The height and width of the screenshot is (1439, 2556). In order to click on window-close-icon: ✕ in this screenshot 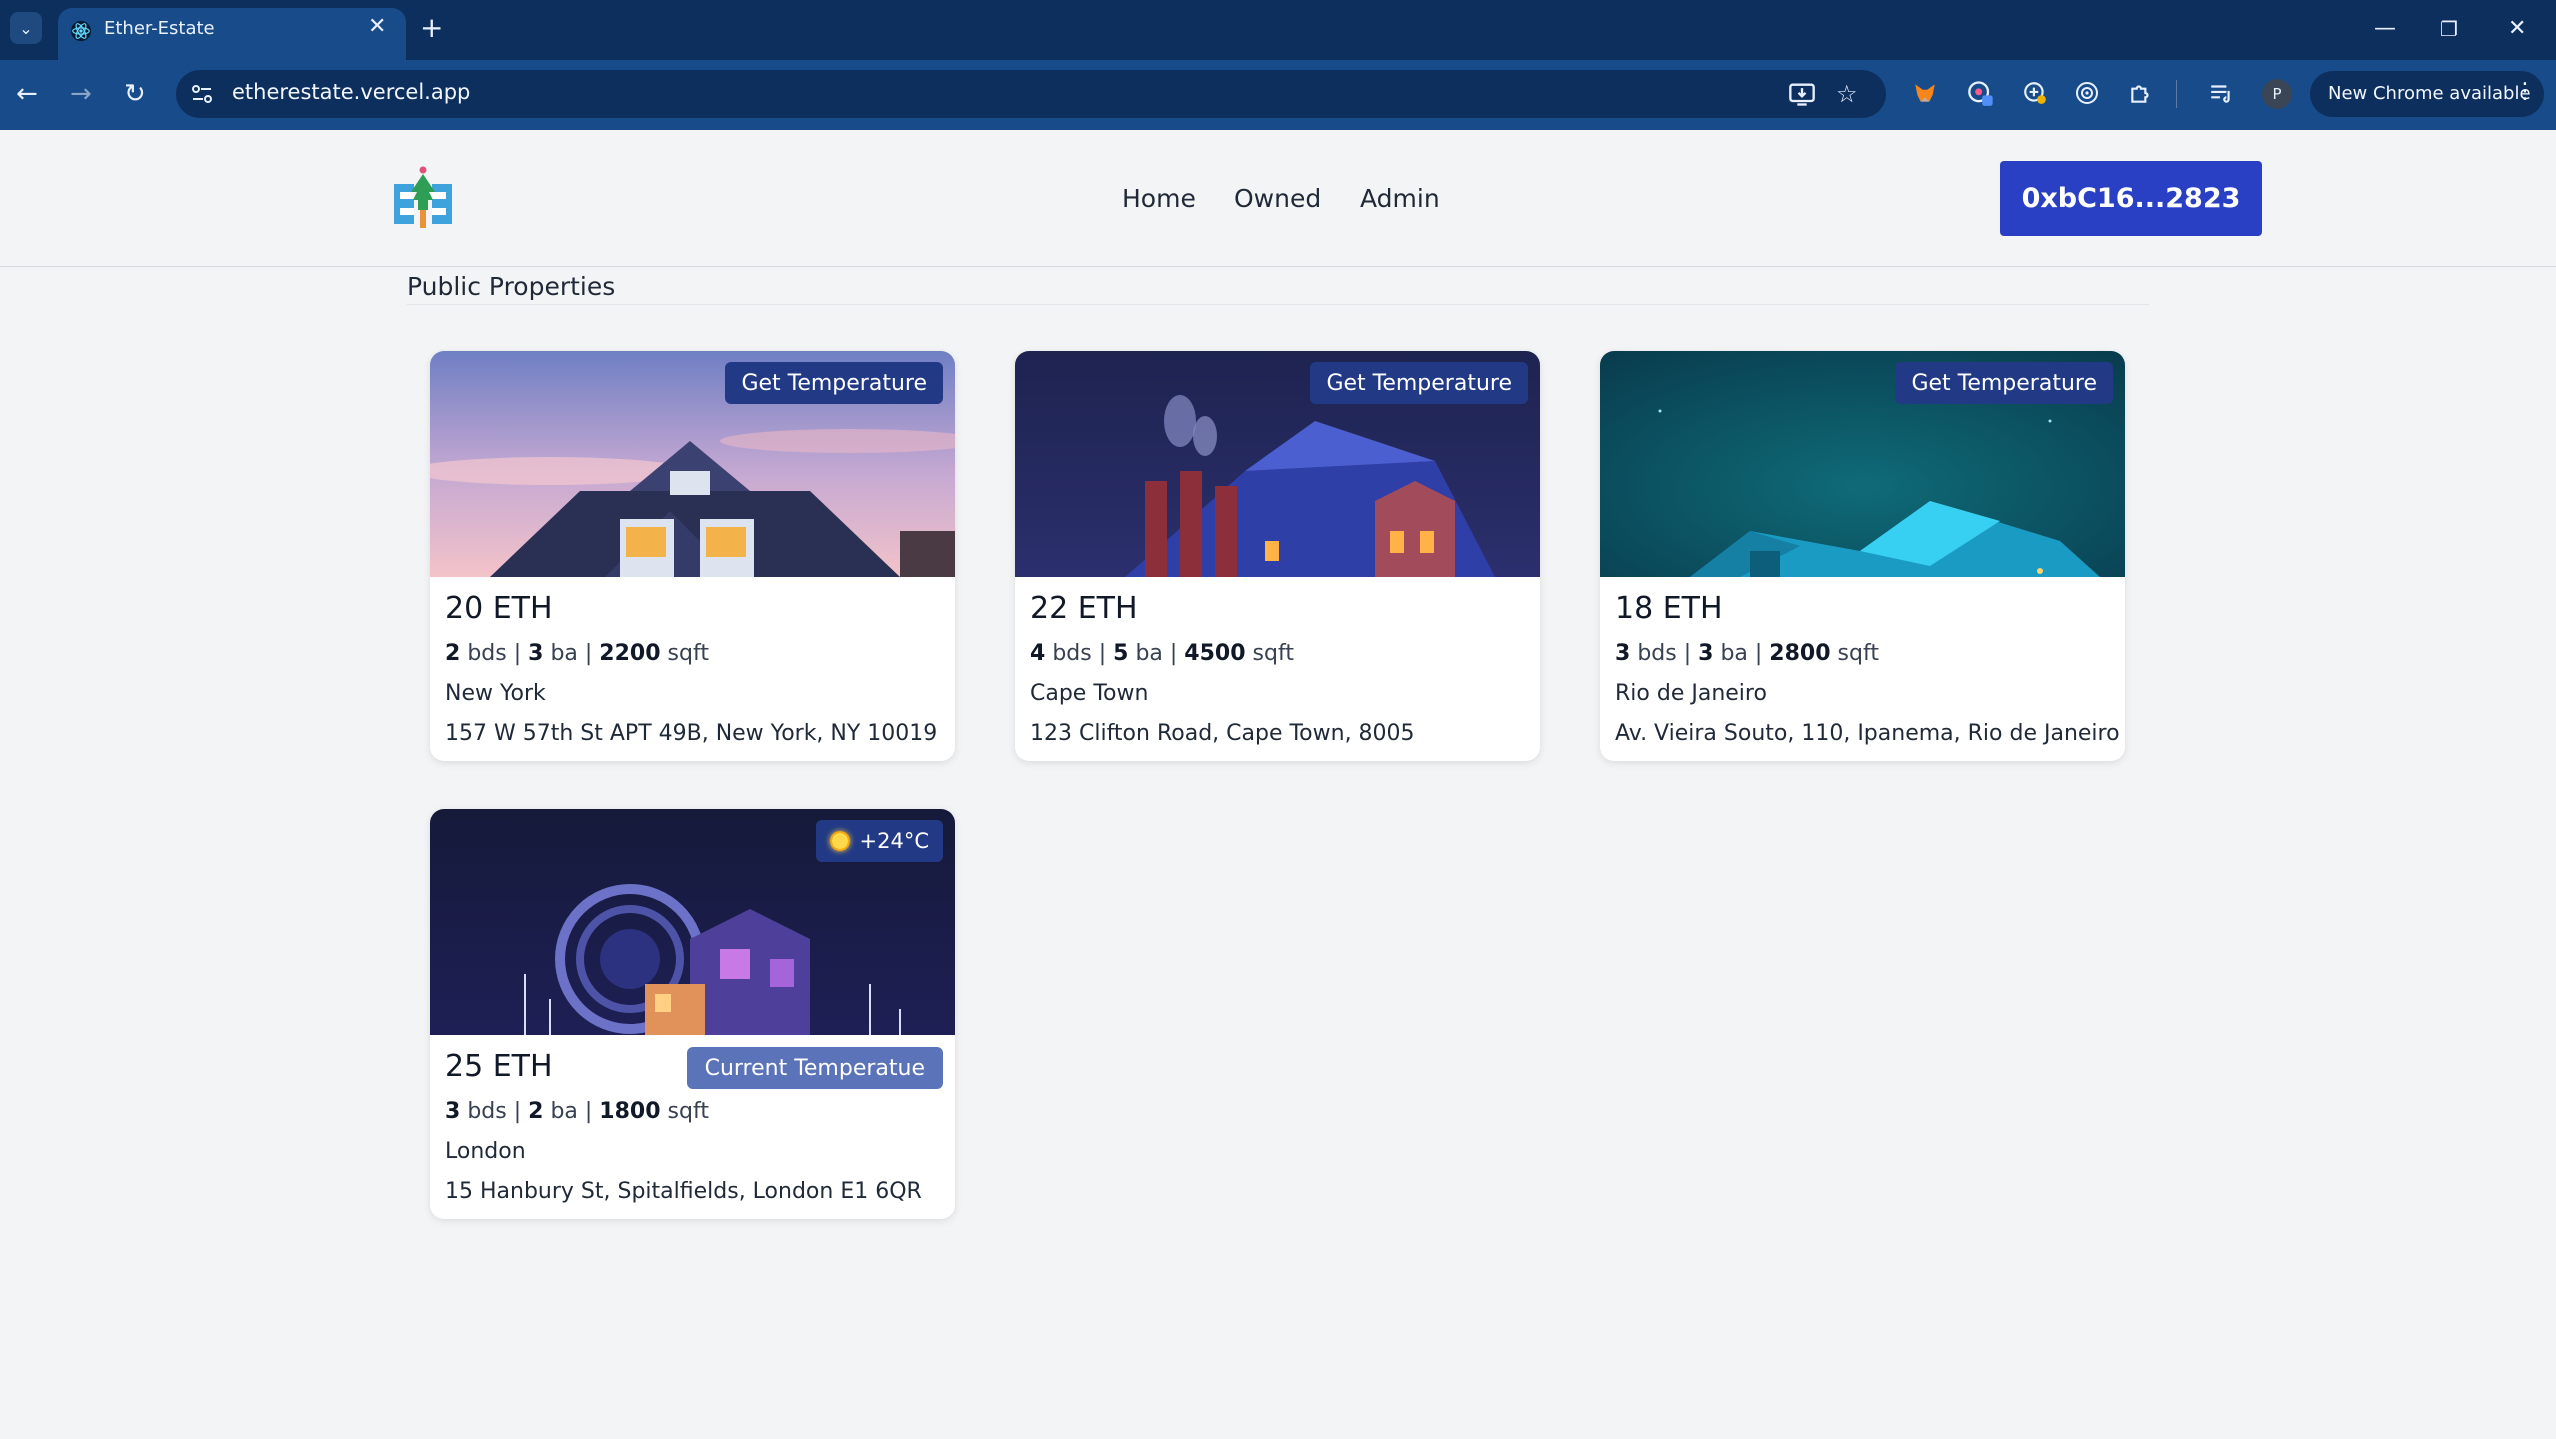, I will do `click(2517, 29)`.